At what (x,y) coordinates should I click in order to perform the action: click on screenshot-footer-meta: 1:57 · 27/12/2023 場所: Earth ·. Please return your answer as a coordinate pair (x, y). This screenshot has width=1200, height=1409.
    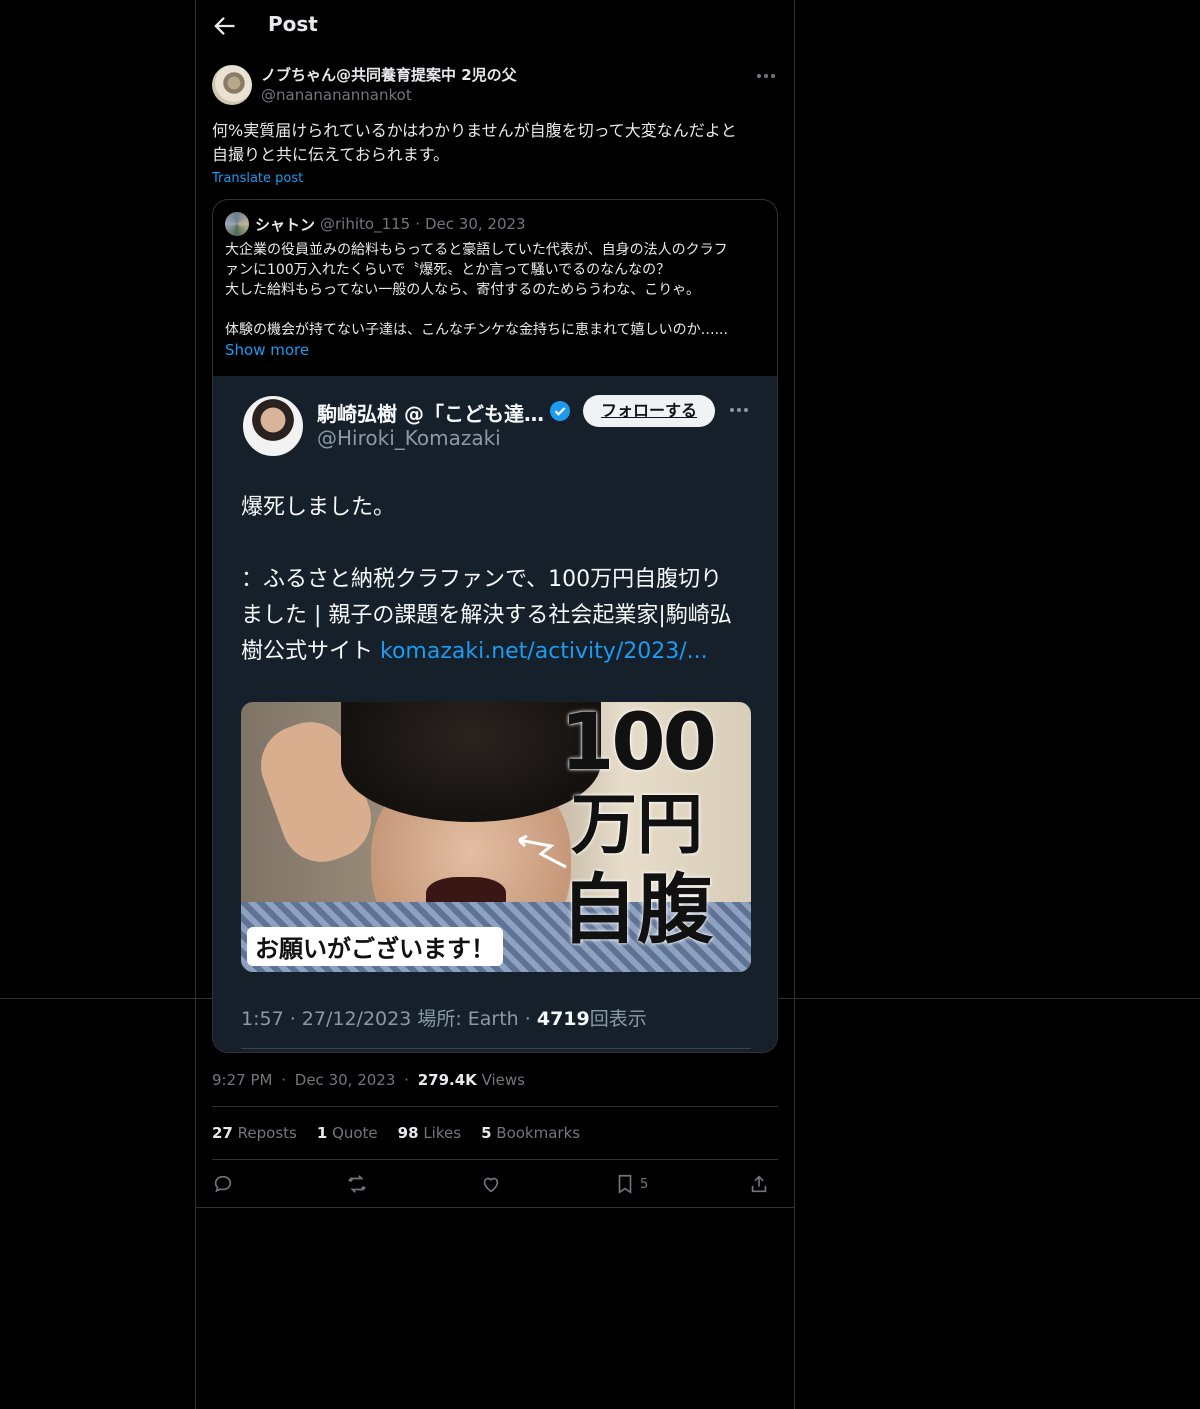
    Looking at the image, I should click on (389, 1019).